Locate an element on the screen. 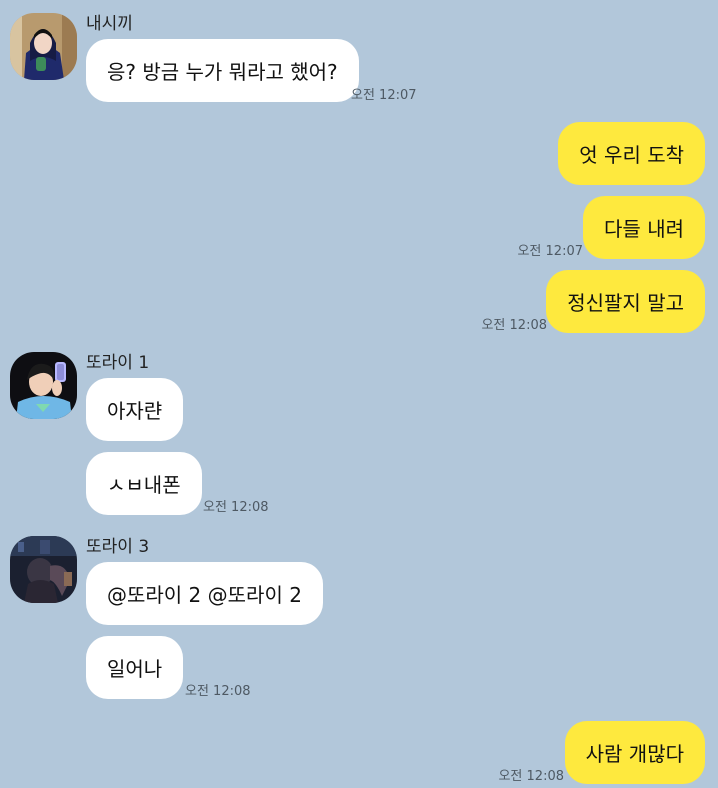 This screenshot has width=718, height=788. profile-photo-mirror-selfie is located at coordinates (43, 385).